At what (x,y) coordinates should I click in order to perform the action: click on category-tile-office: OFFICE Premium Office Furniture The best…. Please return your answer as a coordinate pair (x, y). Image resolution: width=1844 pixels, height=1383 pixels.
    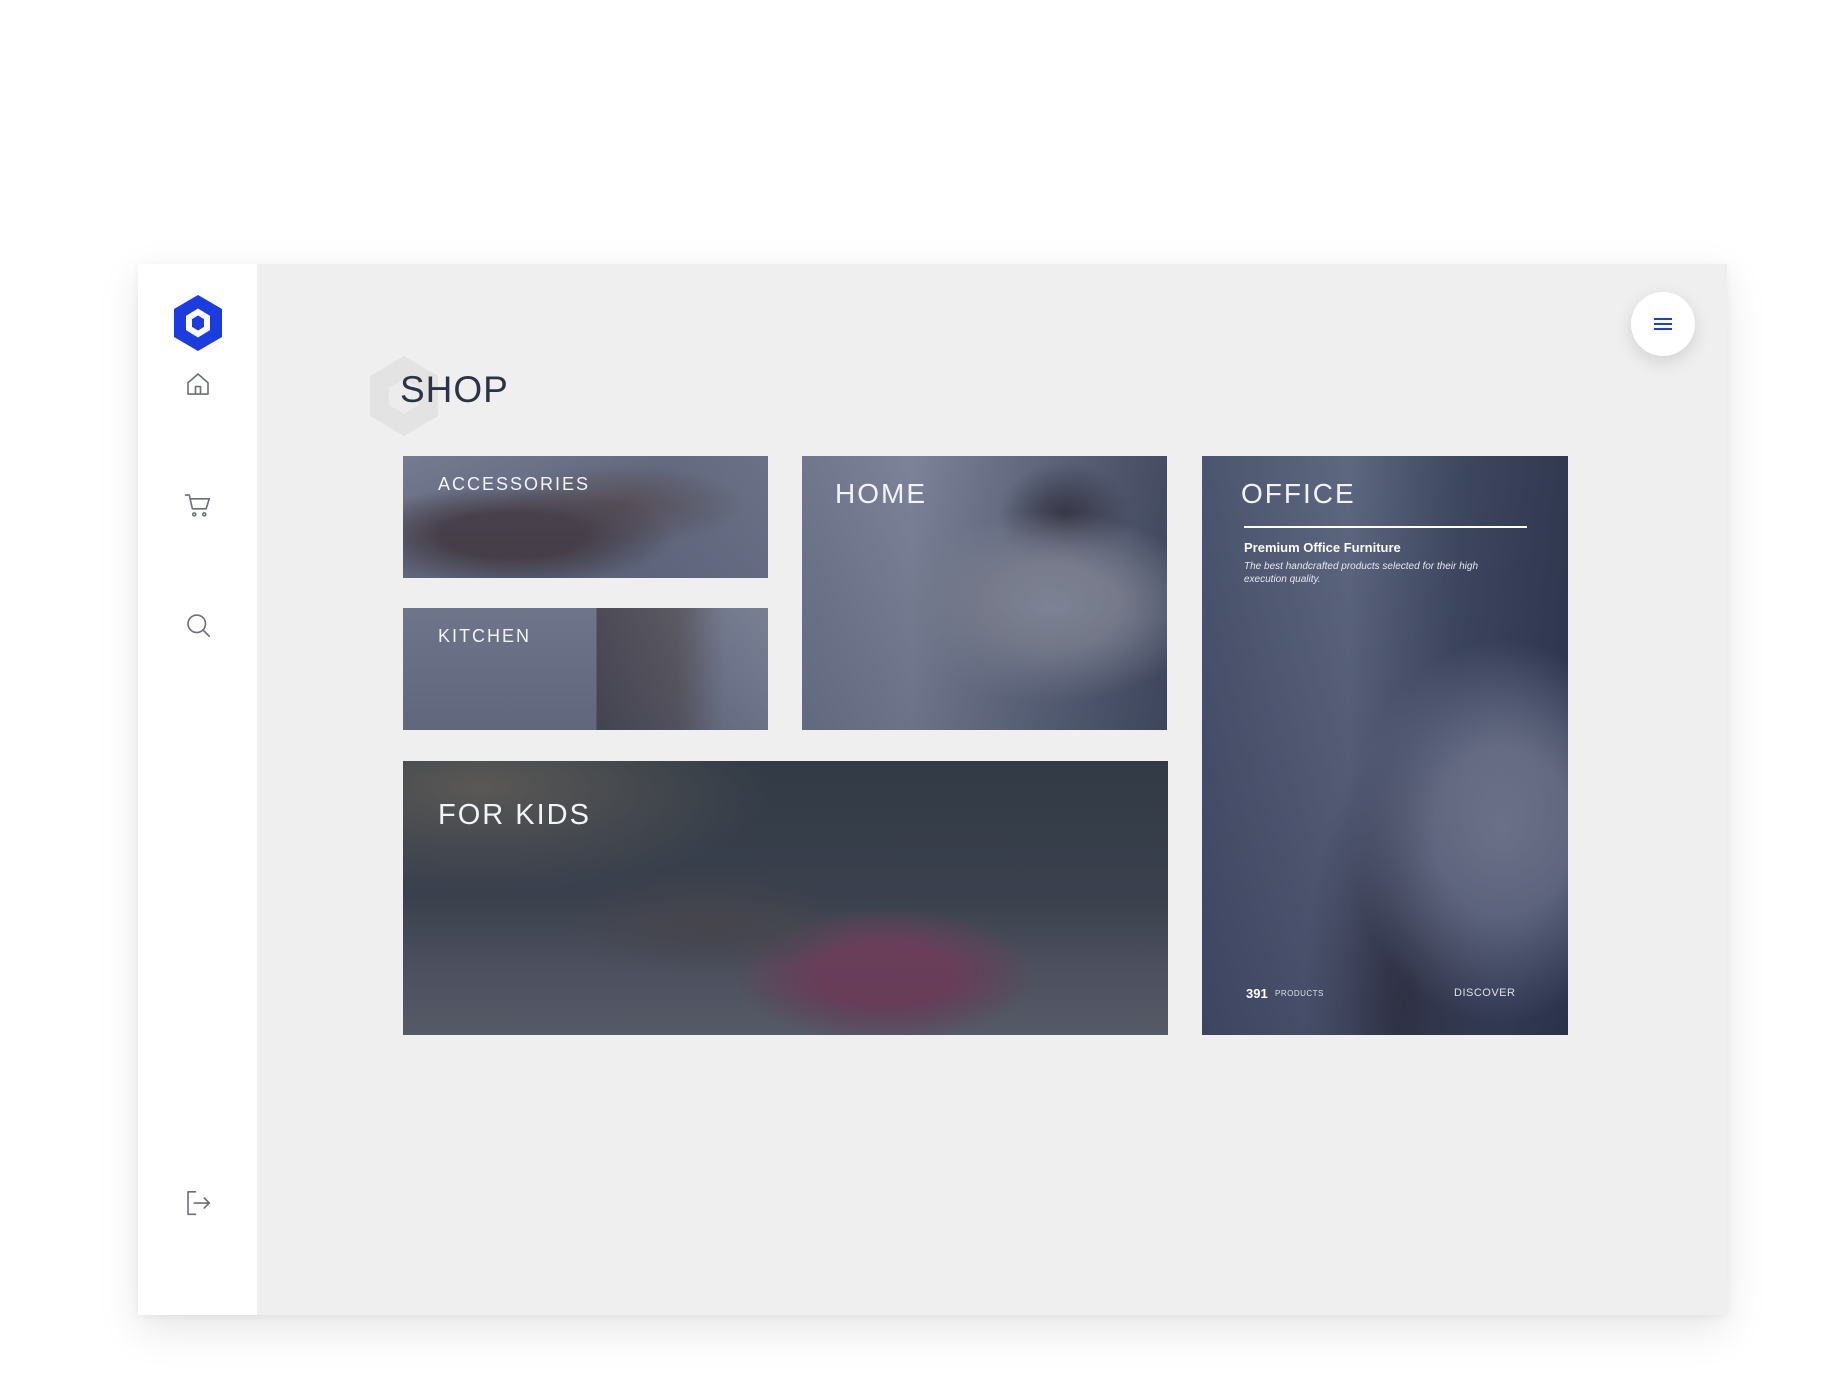
    Looking at the image, I should click on (1385, 745).